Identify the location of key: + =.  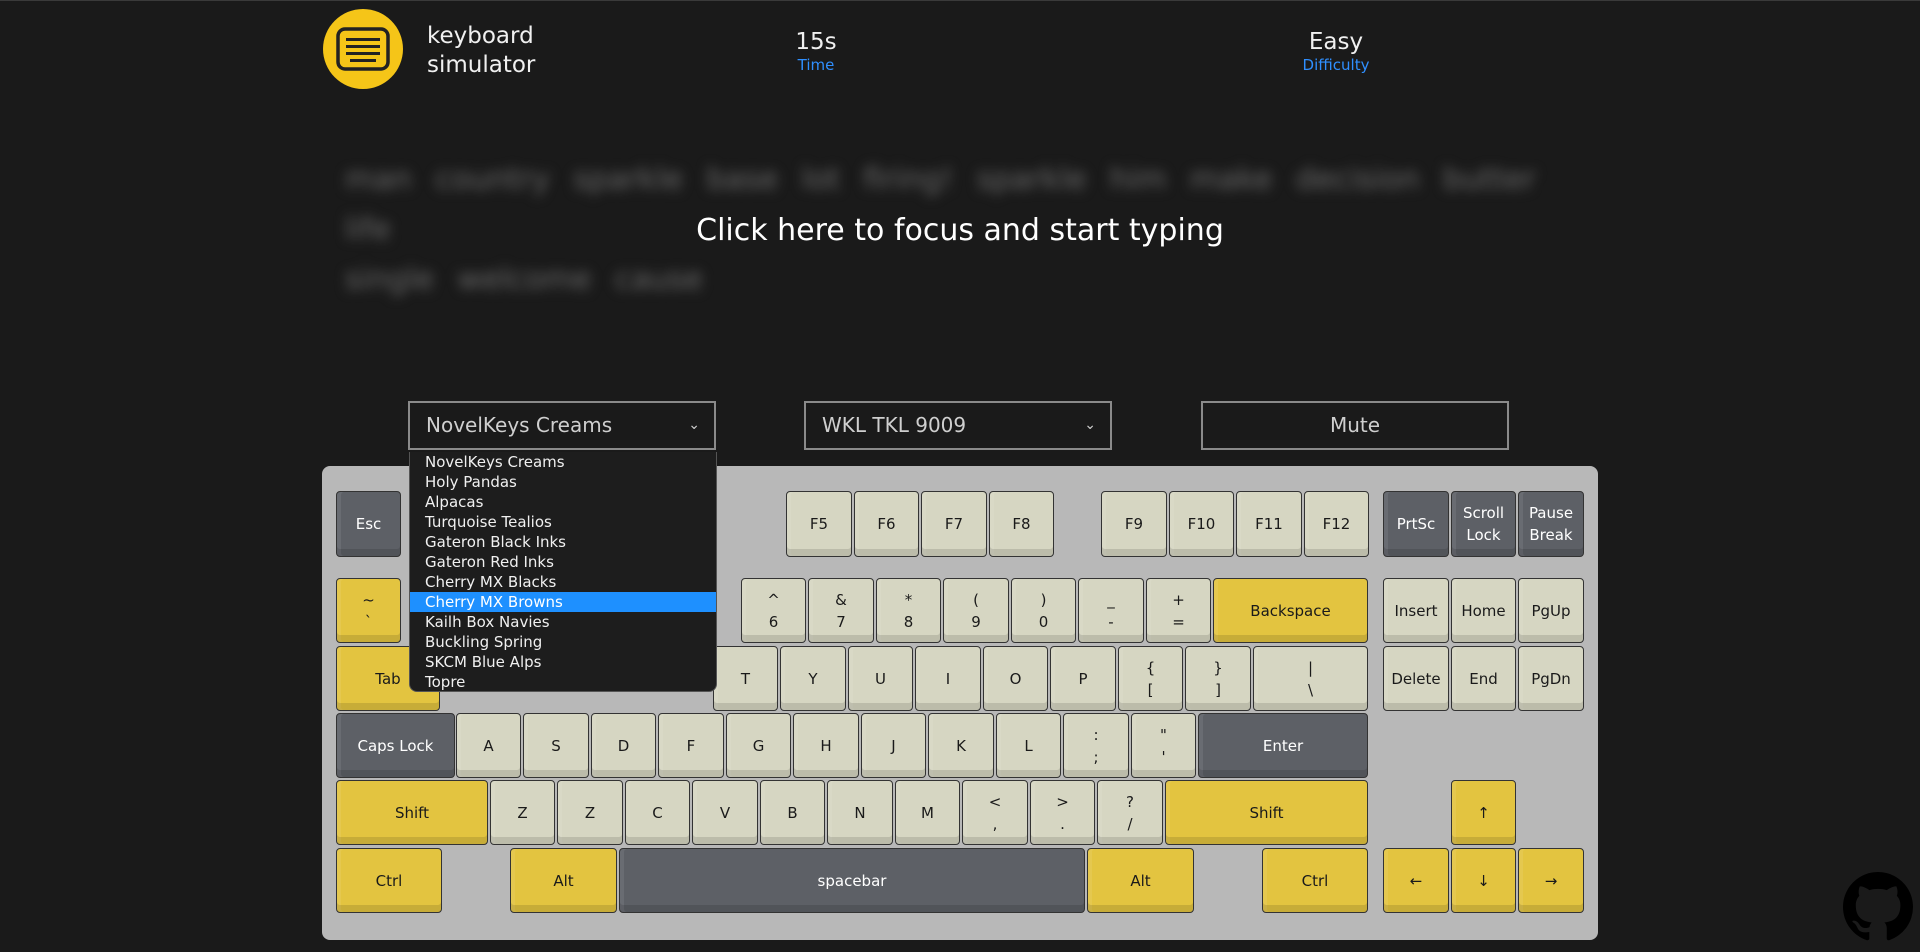
(1178, 610).